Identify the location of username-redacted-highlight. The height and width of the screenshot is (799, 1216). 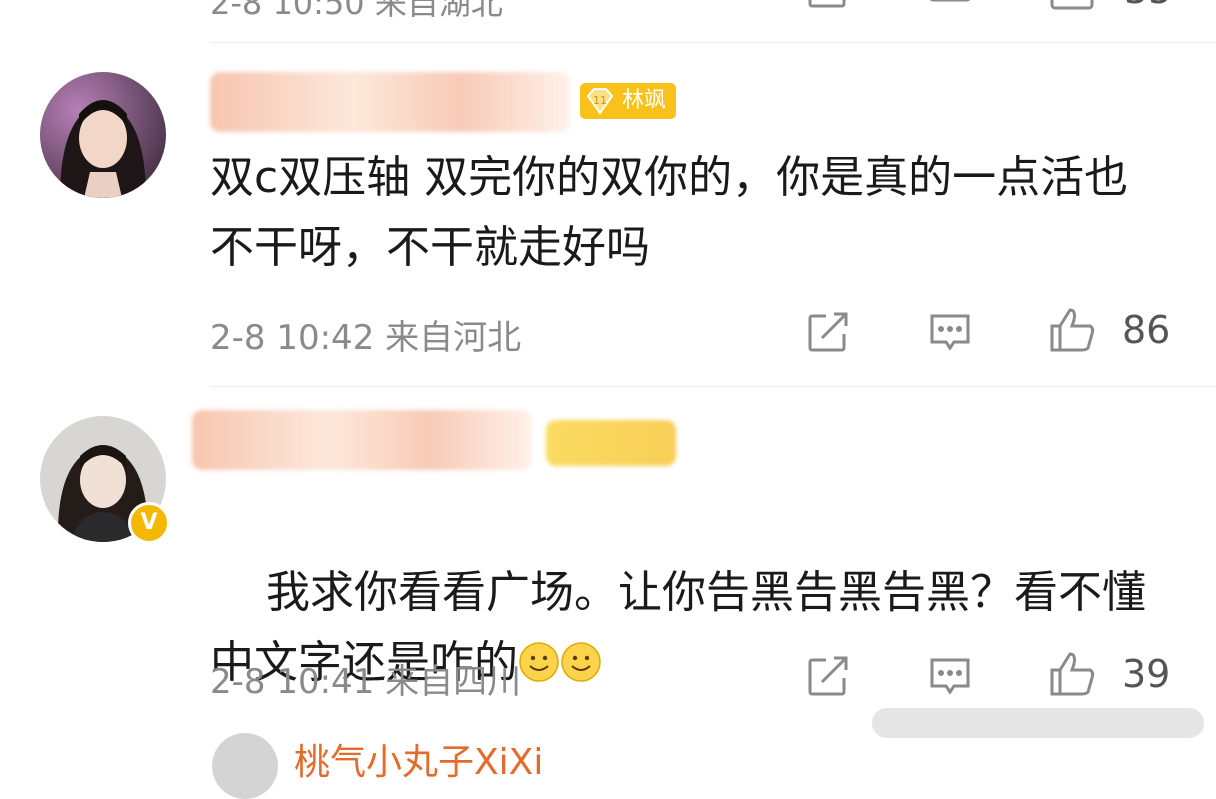
(611, 443).